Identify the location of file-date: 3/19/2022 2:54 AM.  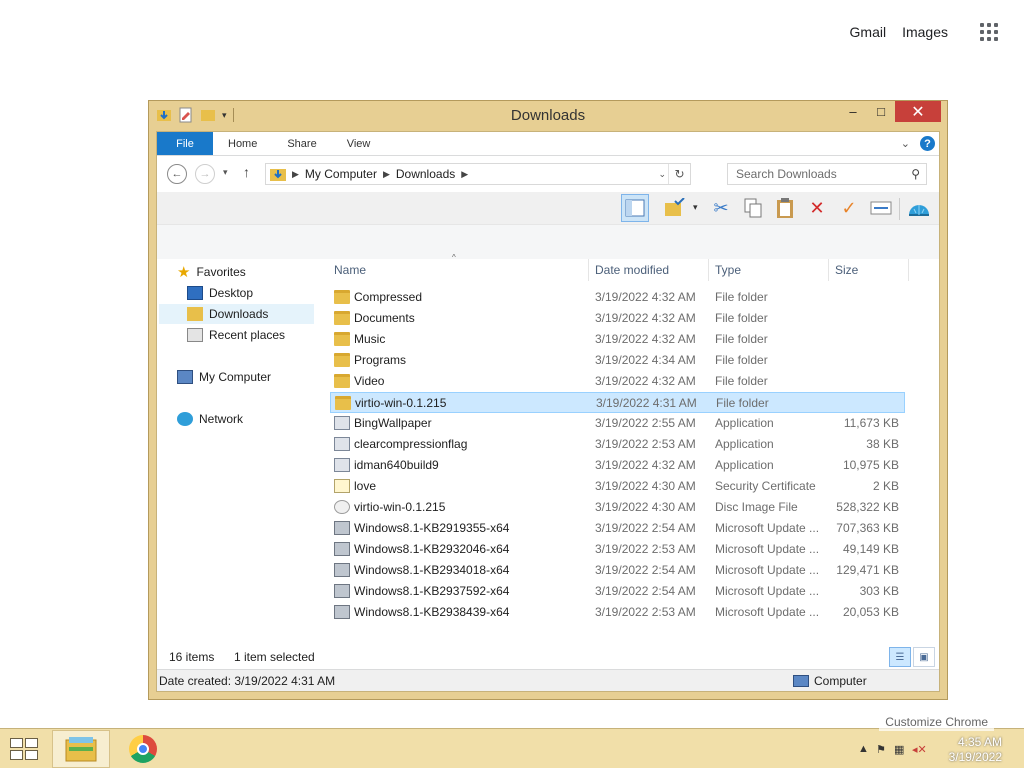
(645, 591).